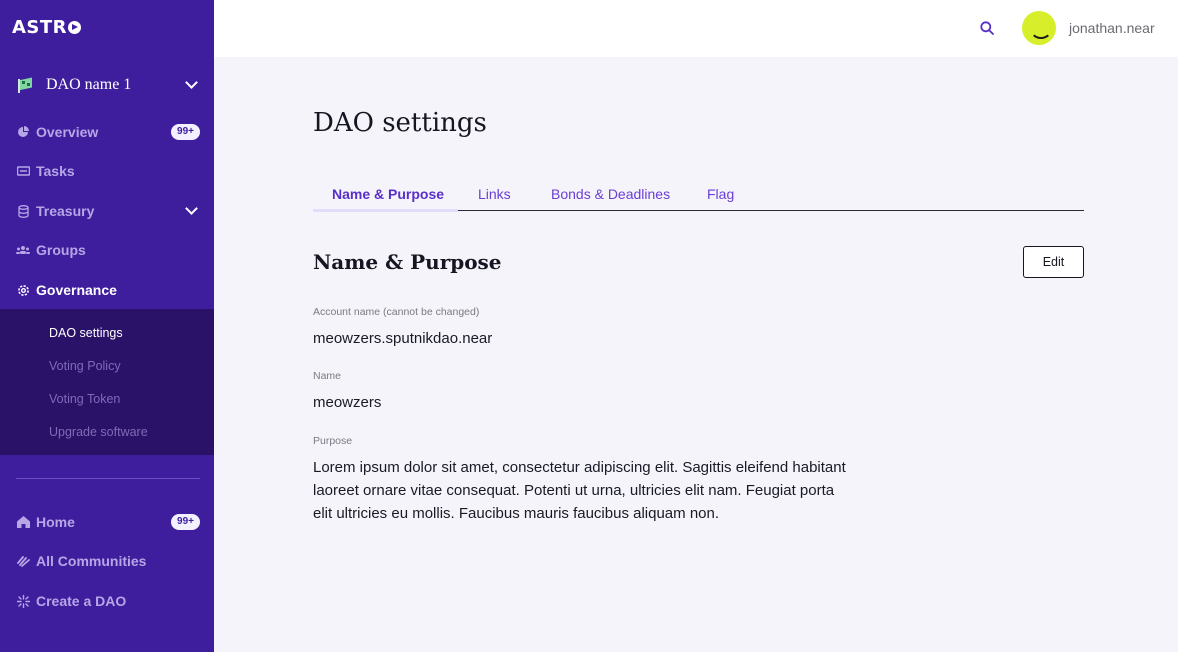  I want to click on home-icon, so click(23, 522).